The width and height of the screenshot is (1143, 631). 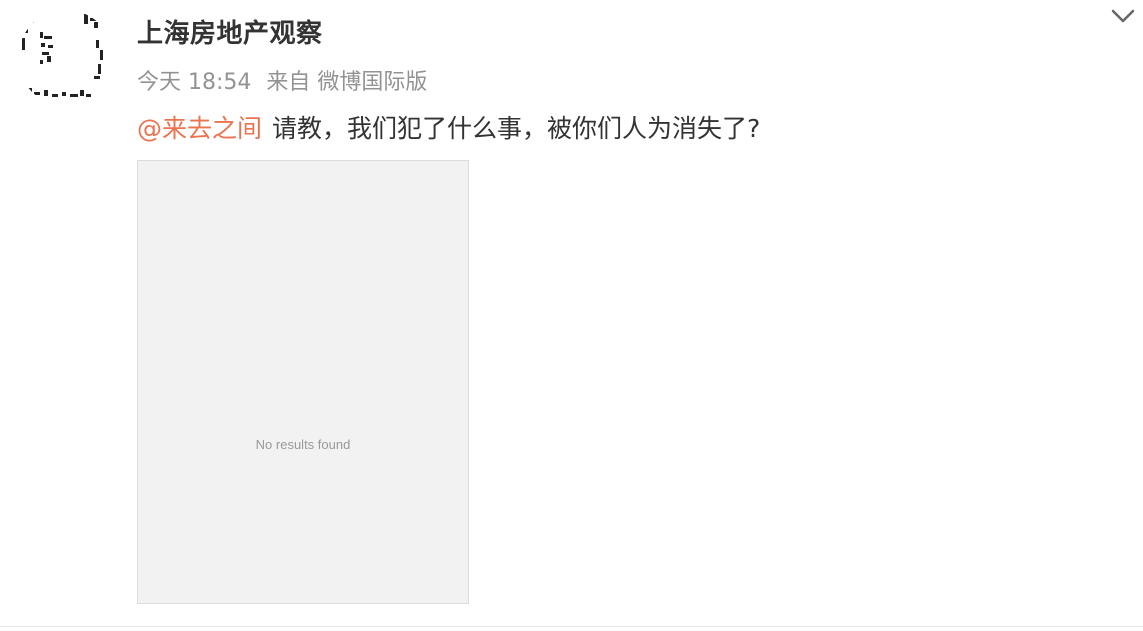 I want to click on post-timestamp: 今天 18:54, so click(x=194, y=82).